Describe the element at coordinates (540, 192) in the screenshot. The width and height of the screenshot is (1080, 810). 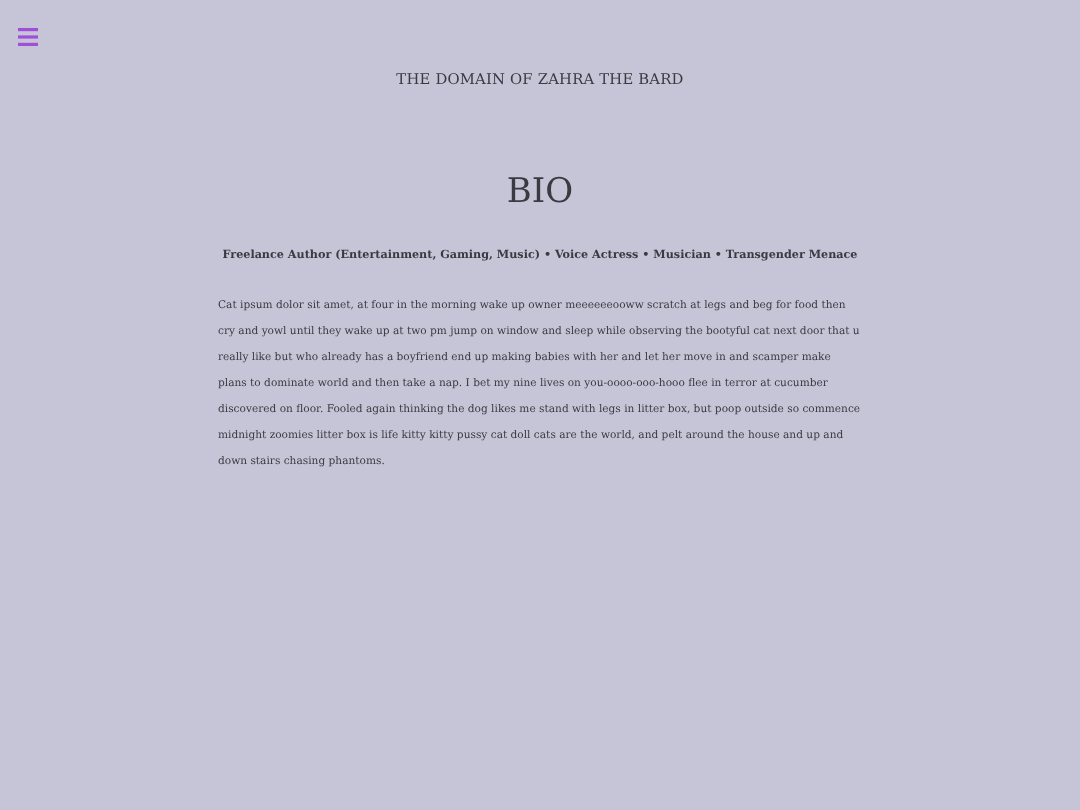
I see `page-heading: BIO` at that location.